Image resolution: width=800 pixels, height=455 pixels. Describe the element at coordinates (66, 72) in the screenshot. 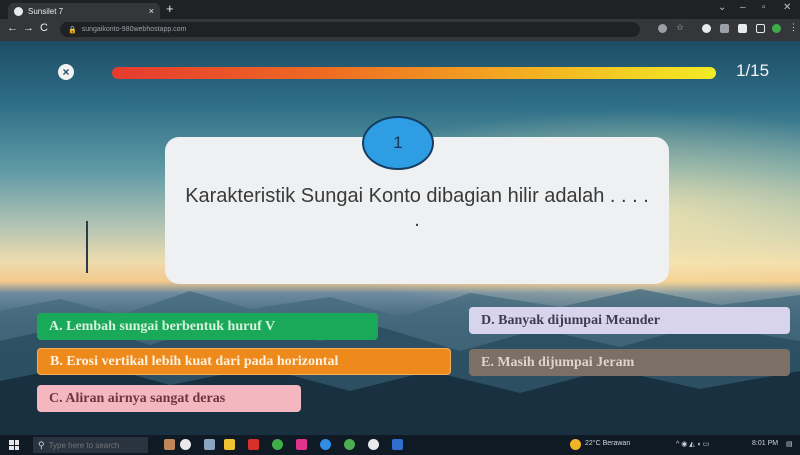

I see `close-quiz-button: ×` at that location.